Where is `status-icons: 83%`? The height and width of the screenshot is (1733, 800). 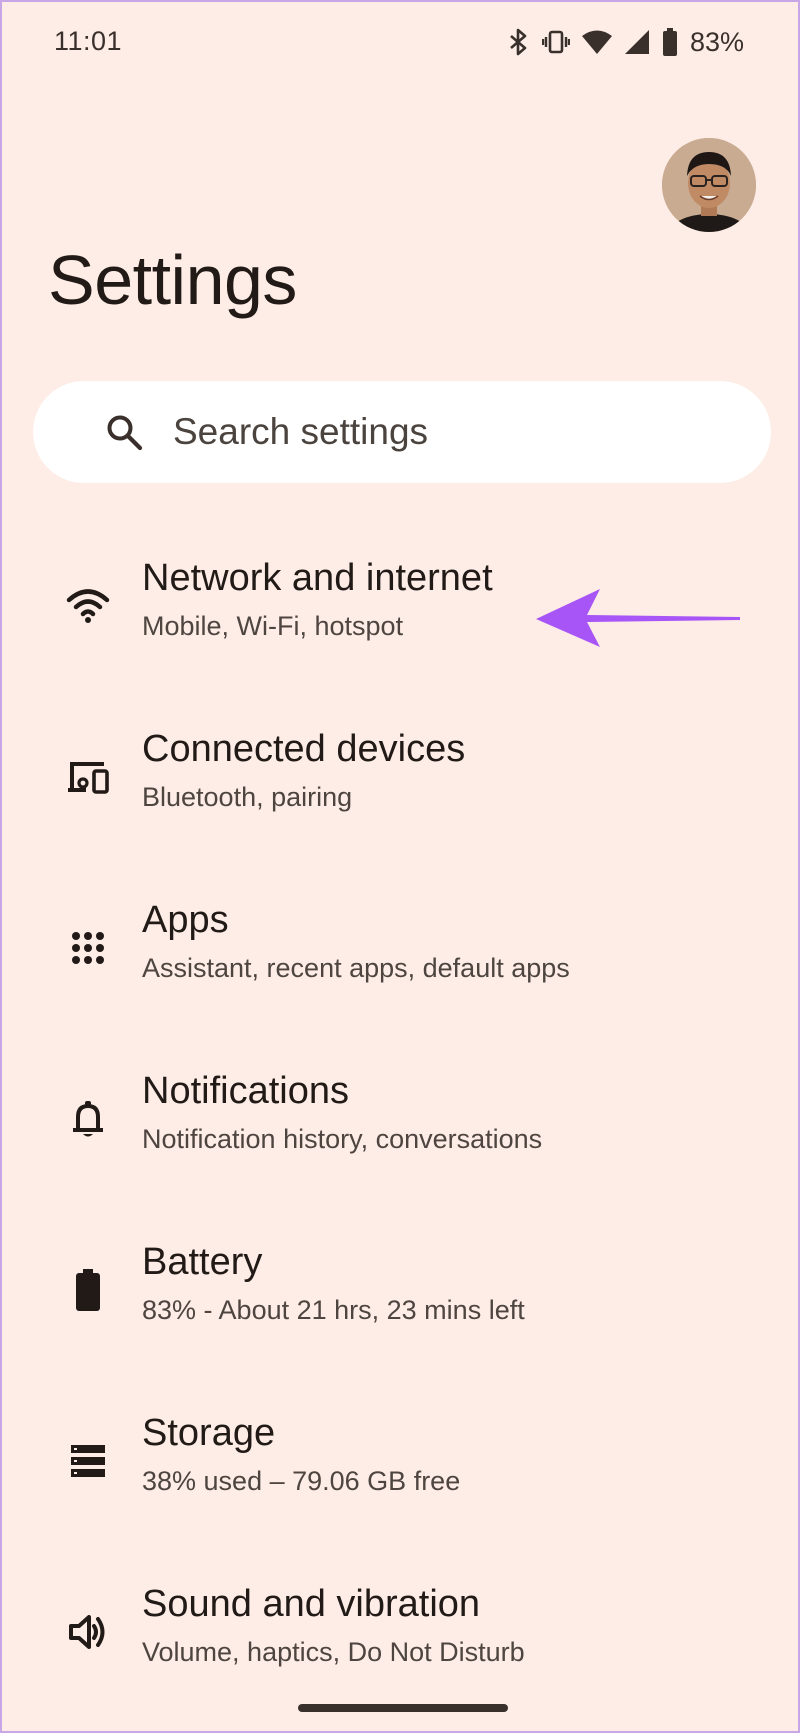
status-icons: 83% is located at coordinates (626, 42).